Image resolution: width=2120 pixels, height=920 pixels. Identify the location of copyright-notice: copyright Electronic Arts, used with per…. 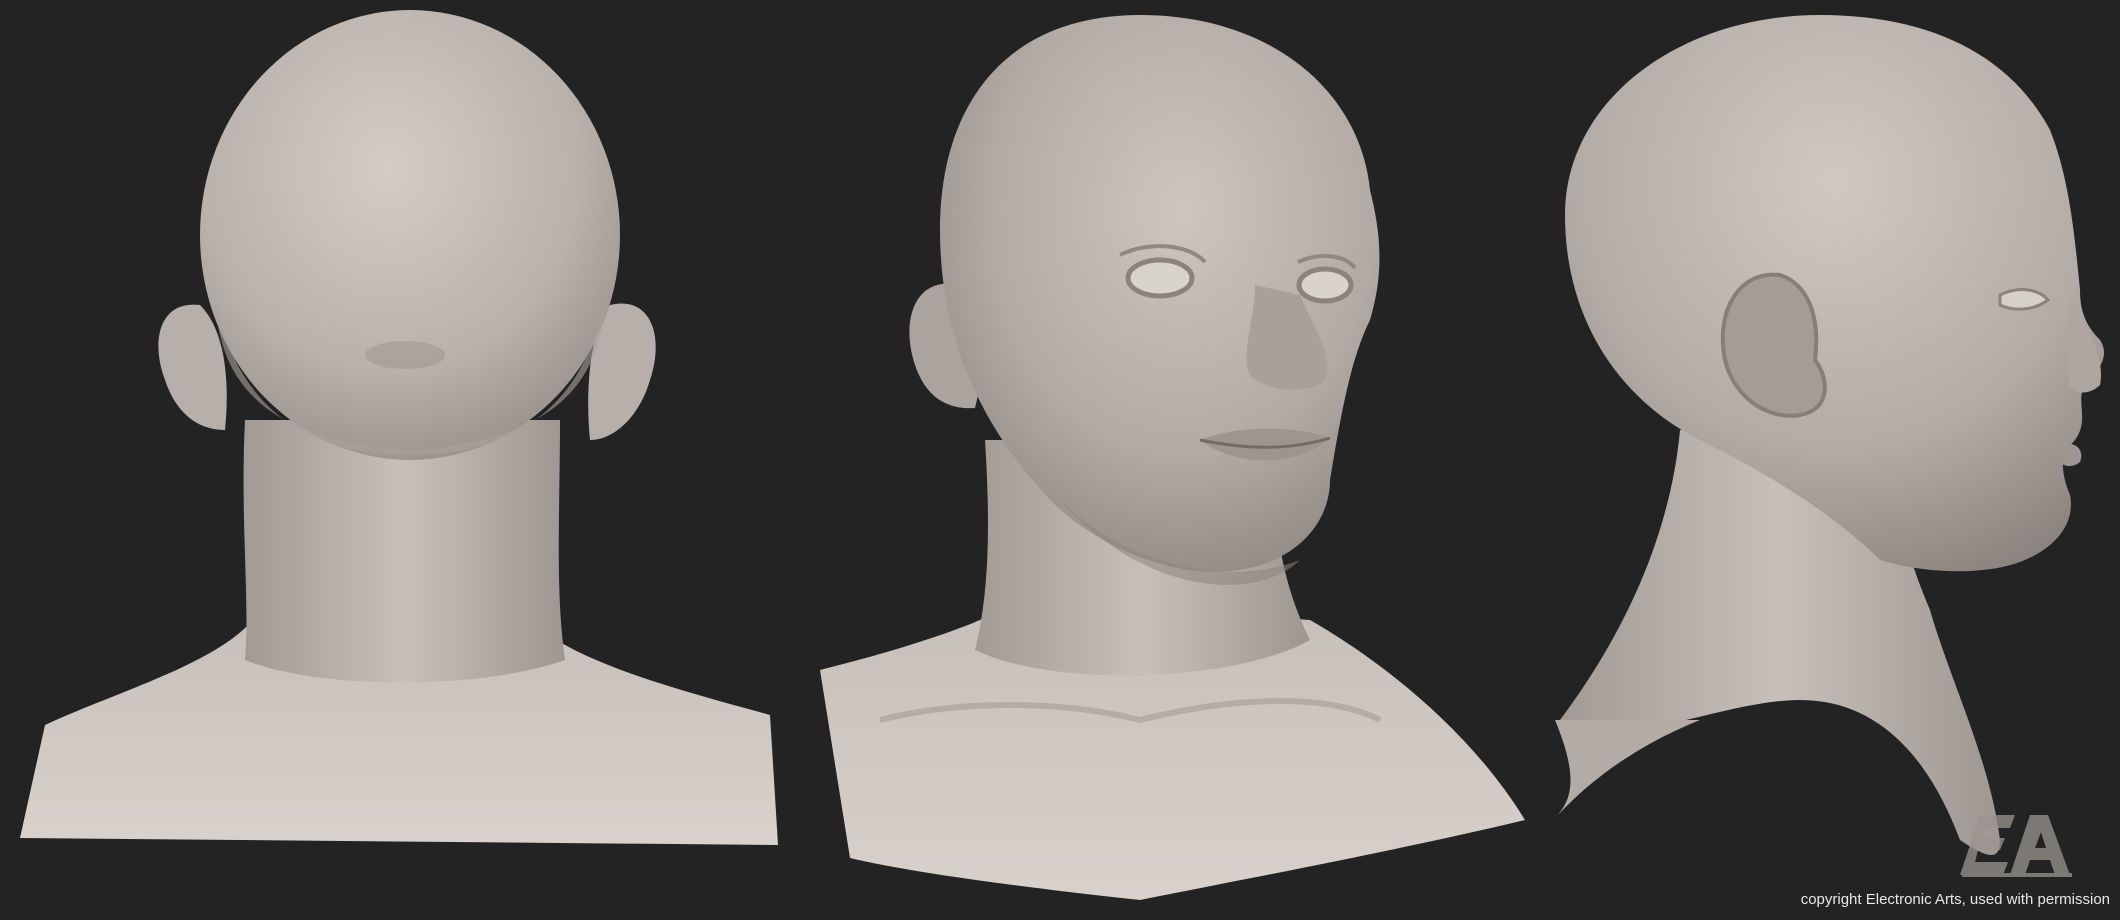
(1955, 899).